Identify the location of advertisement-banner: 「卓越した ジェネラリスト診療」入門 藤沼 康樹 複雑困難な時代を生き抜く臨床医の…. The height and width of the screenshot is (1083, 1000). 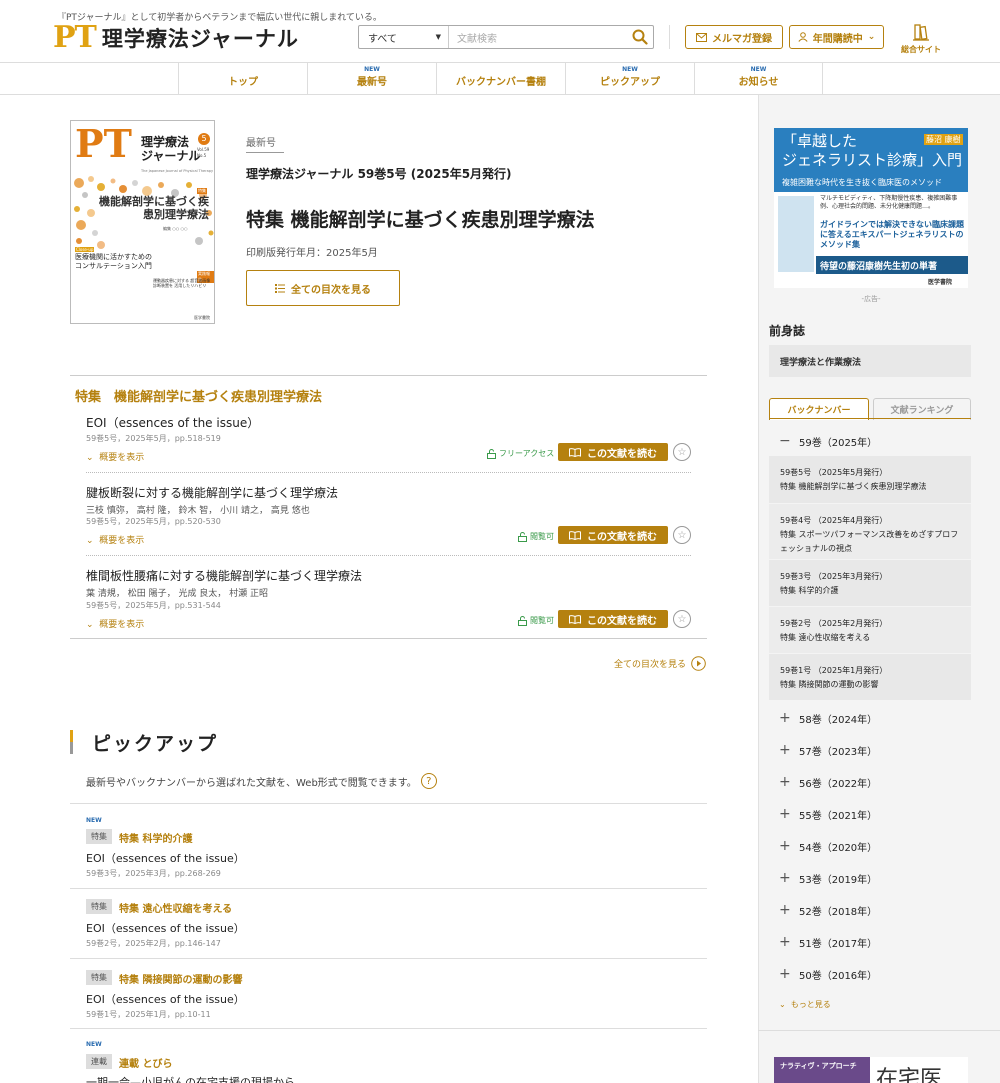
(871, 208).